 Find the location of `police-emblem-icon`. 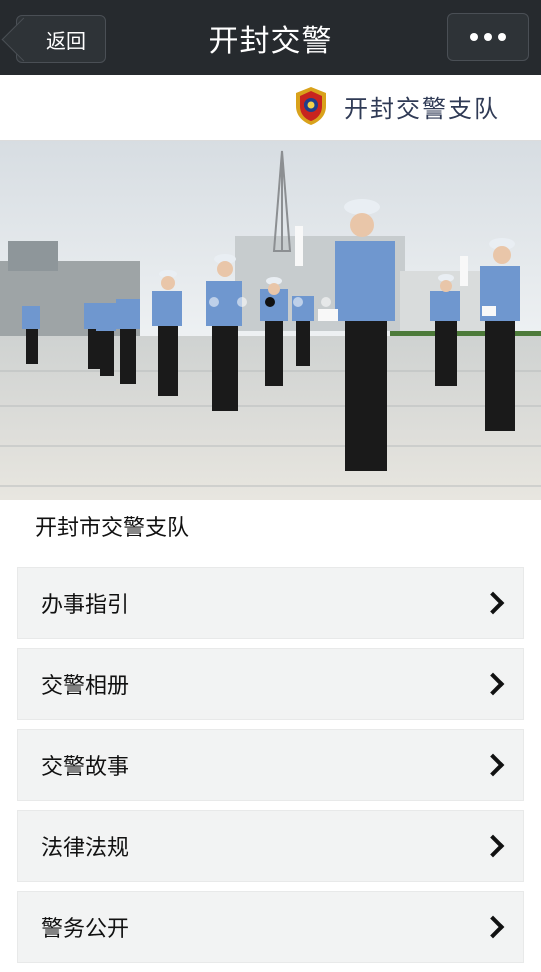

police-emblem-icon is located at coordinates (311, 106).